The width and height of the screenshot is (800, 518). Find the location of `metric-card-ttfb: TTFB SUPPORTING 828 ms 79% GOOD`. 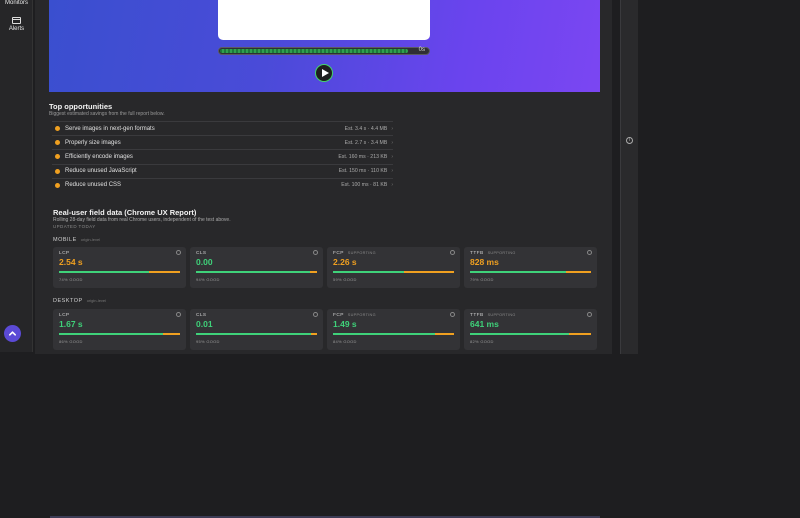

metric-card-ttfb: TTFB SUPPORTING 828 ms 79% GOOD is located at coordinates (530, 267).